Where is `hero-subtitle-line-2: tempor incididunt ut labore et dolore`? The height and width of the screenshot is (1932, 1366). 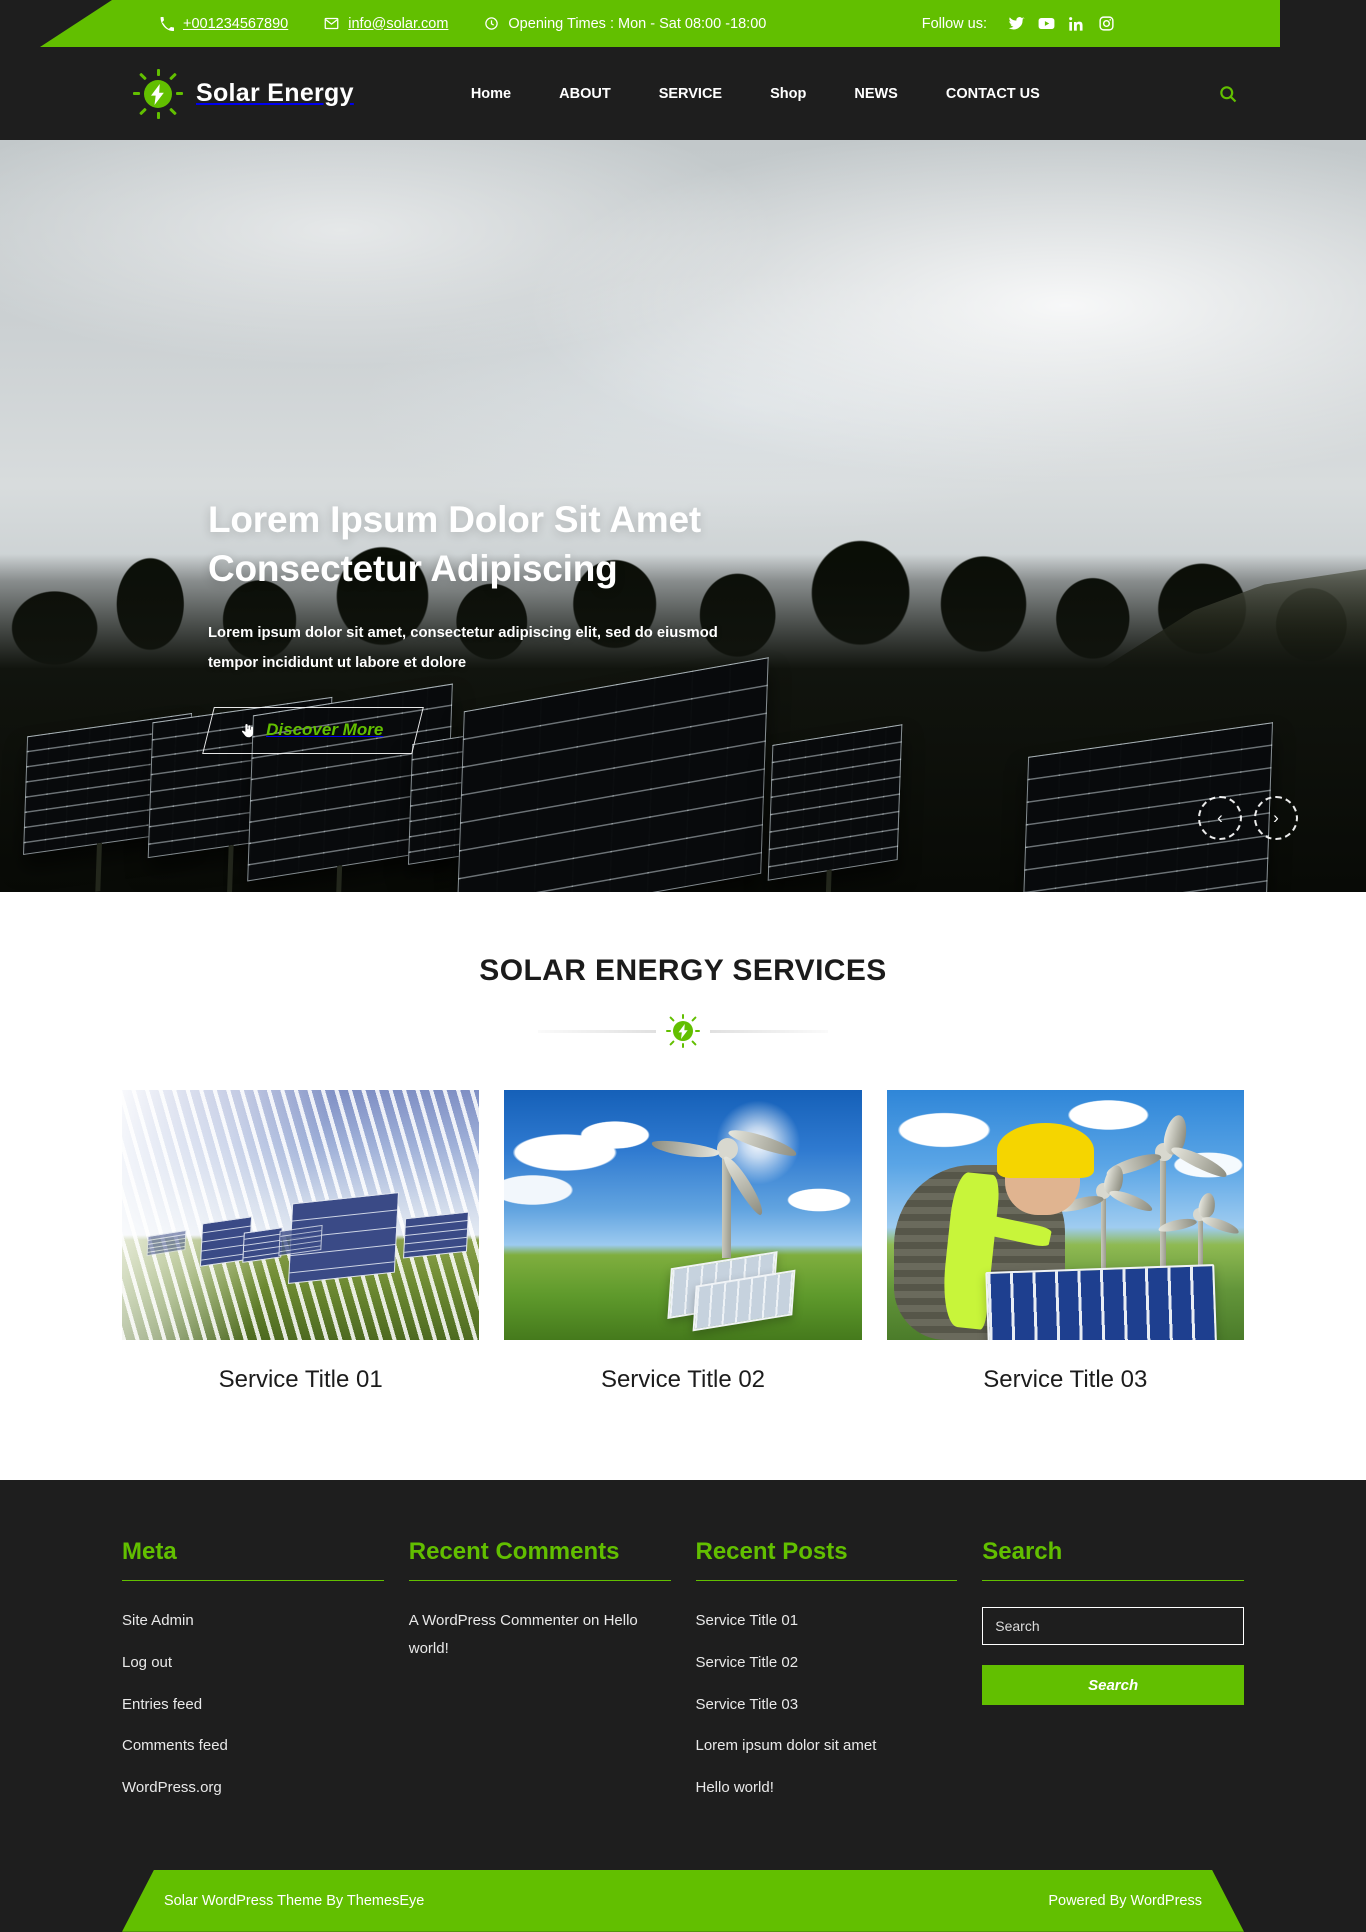
hero-subtitle-line-2: tempor incididunt ut labore et dolore is located at coordinates (337, 663).